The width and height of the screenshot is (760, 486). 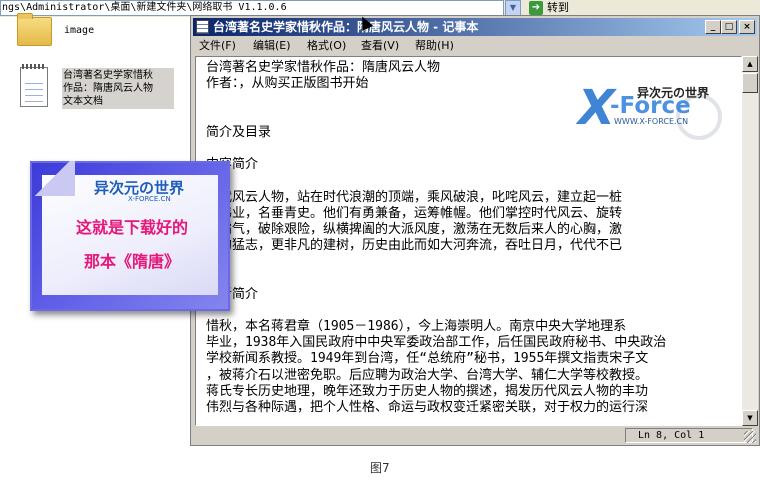 What do you see at coordinates (131, 227) in the screenshot?
I see `callout-text-line: 这就是下载好的` at bounding box center [131, 227].